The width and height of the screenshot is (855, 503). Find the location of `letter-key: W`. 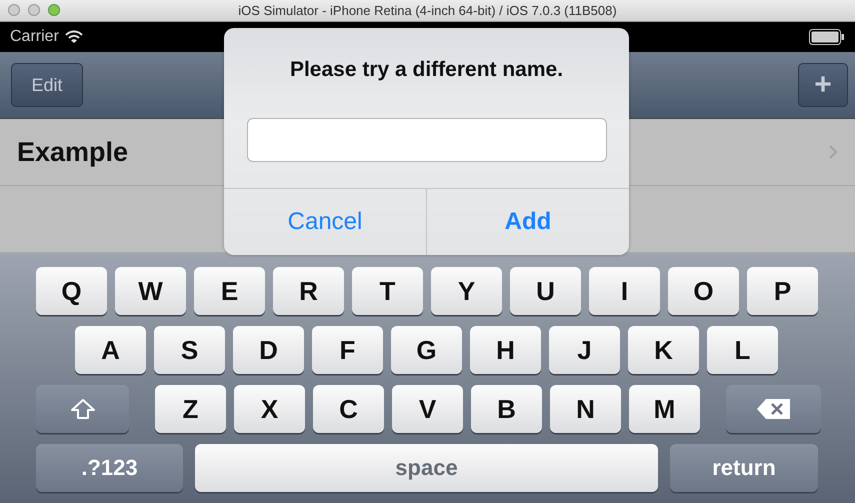

letter-key: W is located at coordinates (150, 291).